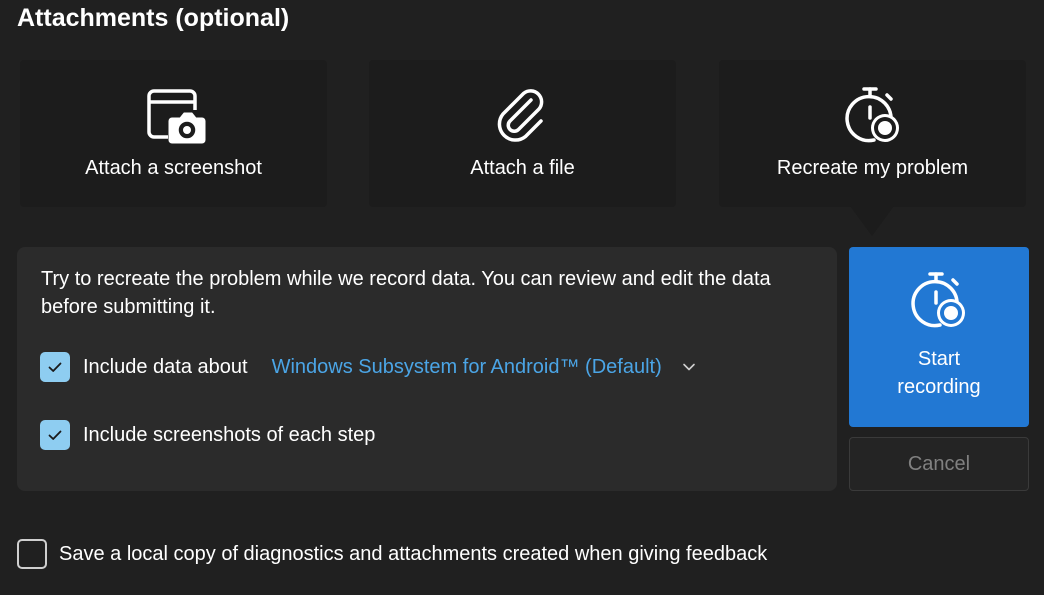 This screenshot has height=595, width=1044. Describe the element at coordinates (689, 367) in the screenshot. I see `chevron-down-icon` at that location.